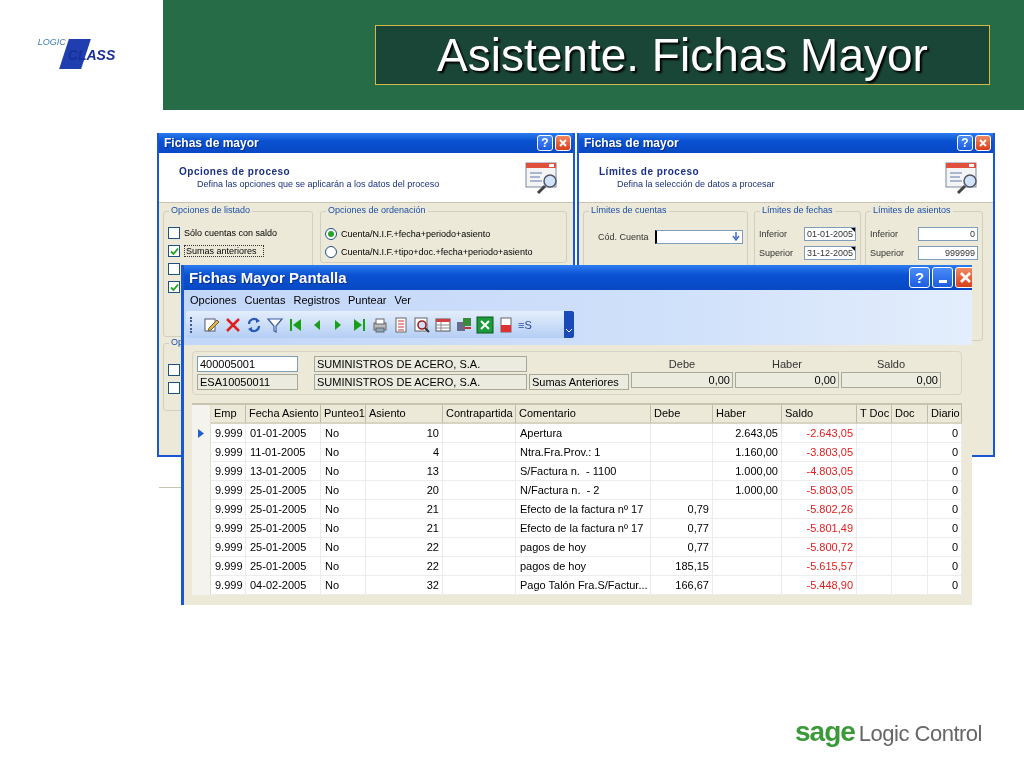  What do you see at coordinates (316, 300) in the screenshot?
I see `menu-item: Registros` at bounding box center [316, 300].